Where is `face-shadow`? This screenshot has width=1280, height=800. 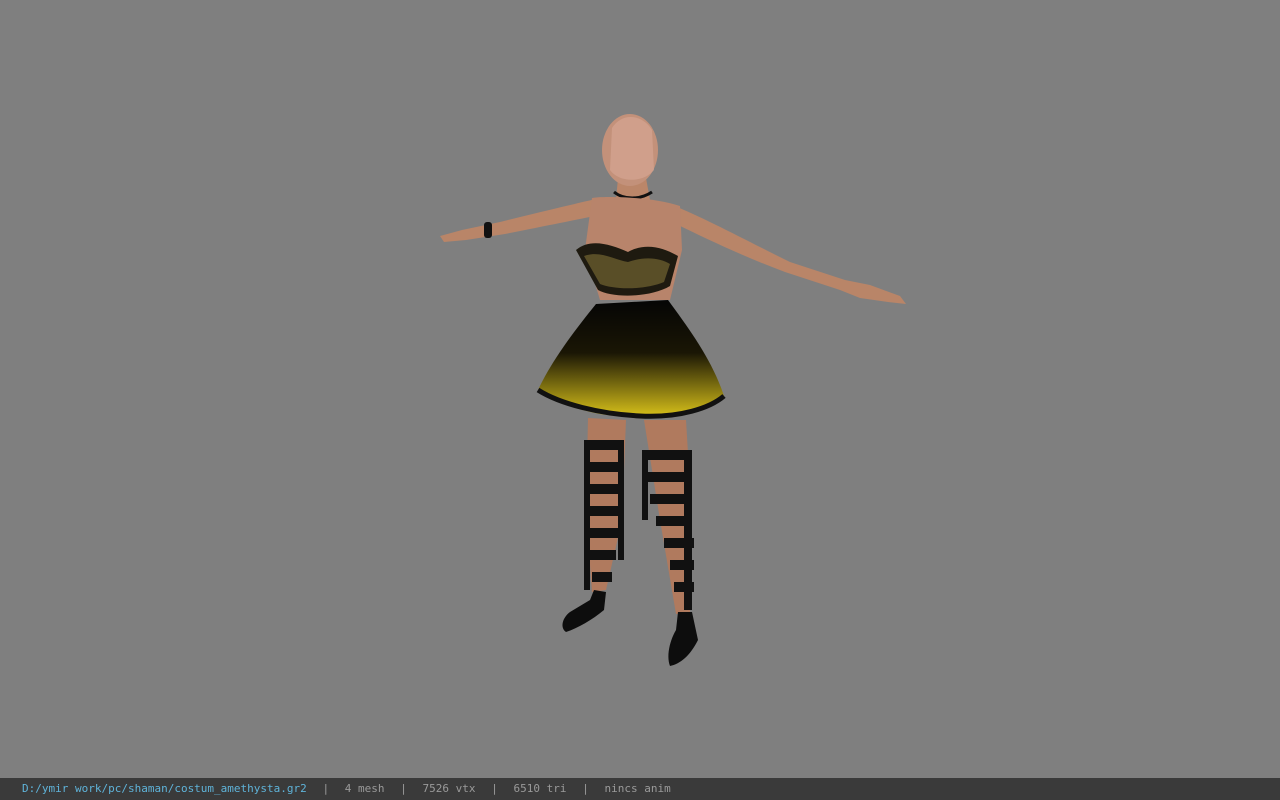 face-shadow is located at coordinates (632, 148).